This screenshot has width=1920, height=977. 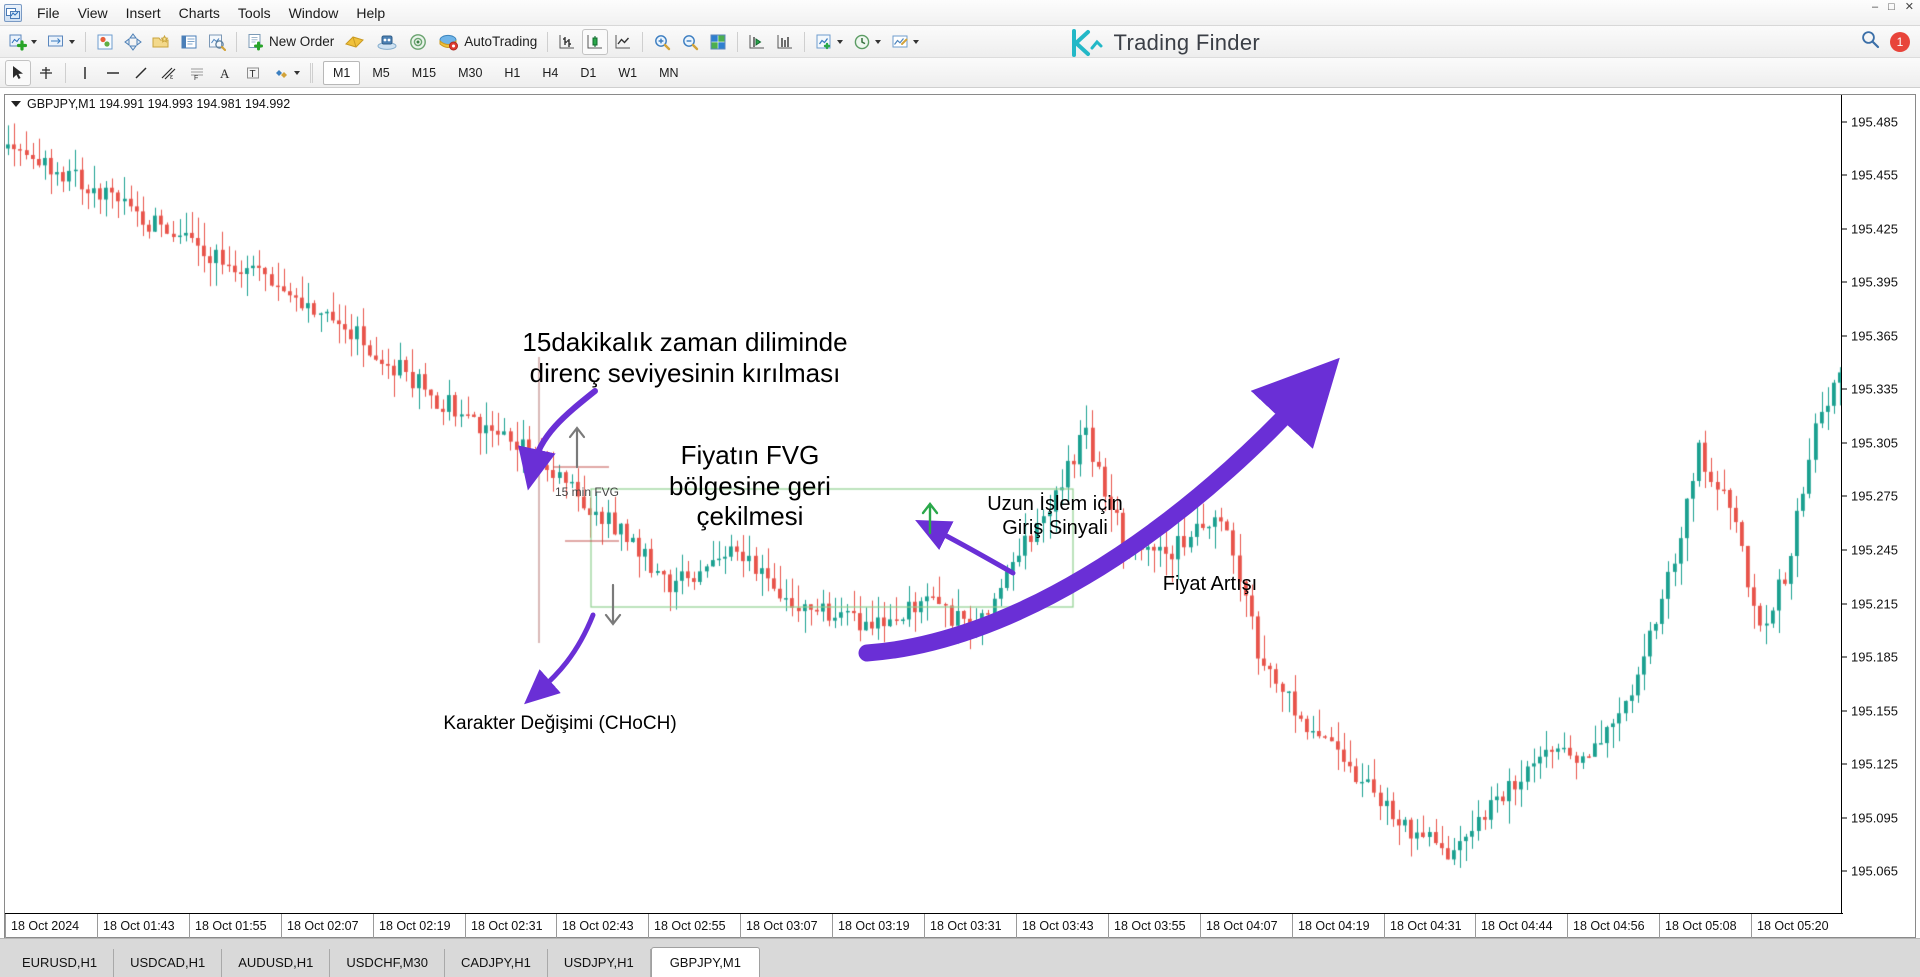 I want to click on chart-tab-eurusd-h1: EURUSD,H1, so click(x=60, y=963).